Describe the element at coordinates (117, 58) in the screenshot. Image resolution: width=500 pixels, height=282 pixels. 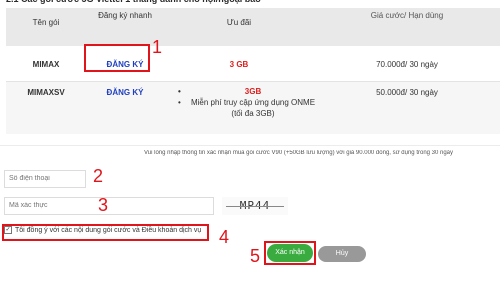
I see `highlight-box-register` at that location.